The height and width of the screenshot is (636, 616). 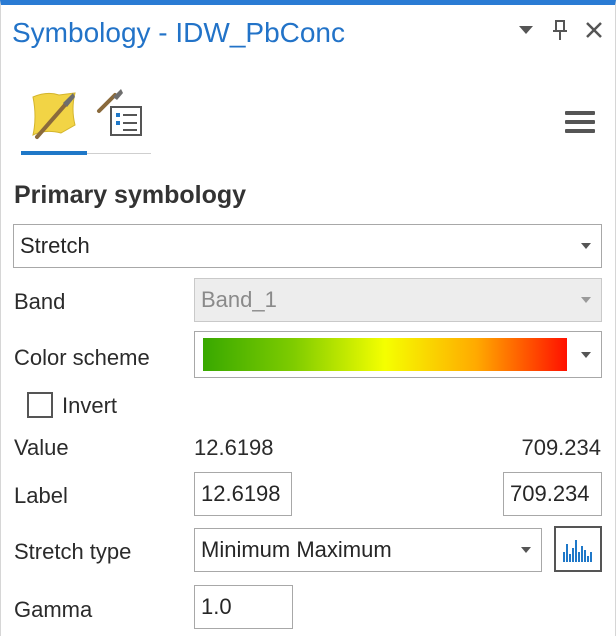 I want to click on renderer-value: Stretch, so click(x=55, y=245).